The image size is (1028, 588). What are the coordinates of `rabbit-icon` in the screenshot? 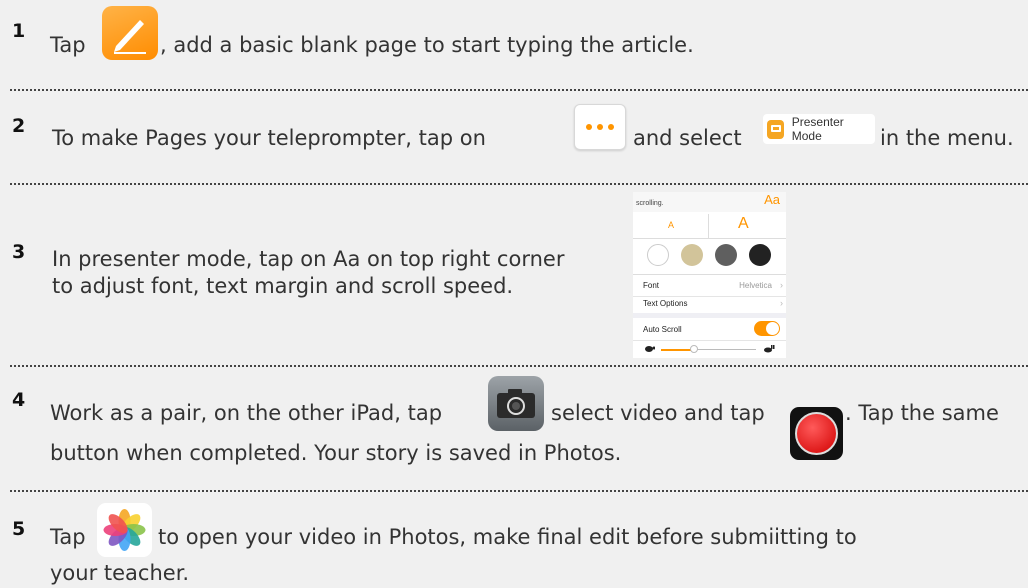 It's located at (769, 349).